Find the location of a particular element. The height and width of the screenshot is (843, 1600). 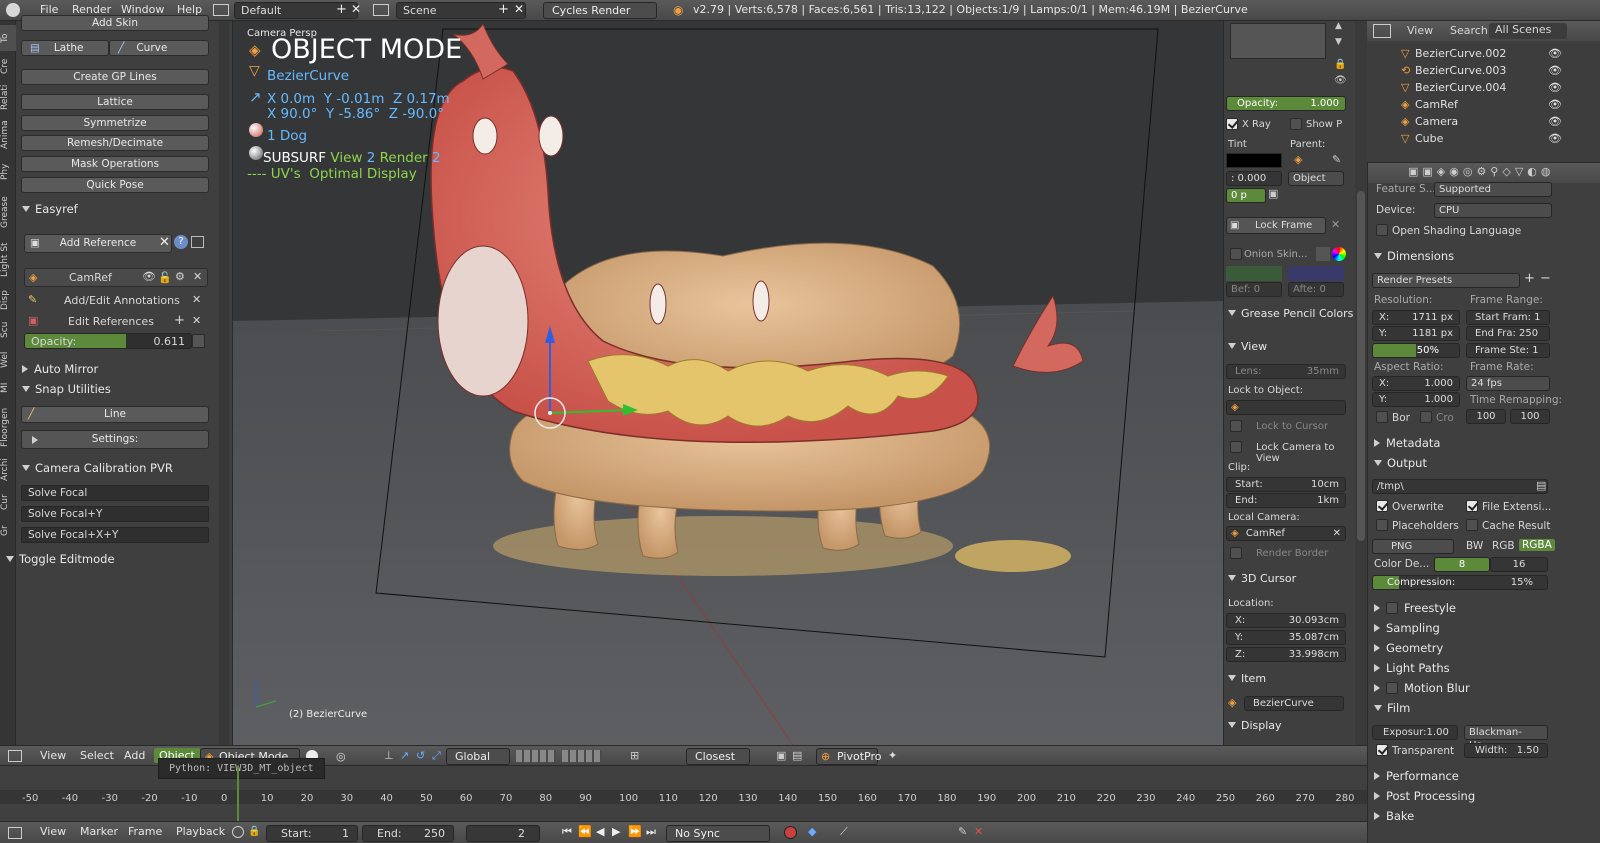

post-processing-header: Post Processing is located at coordinates (1424, 796).